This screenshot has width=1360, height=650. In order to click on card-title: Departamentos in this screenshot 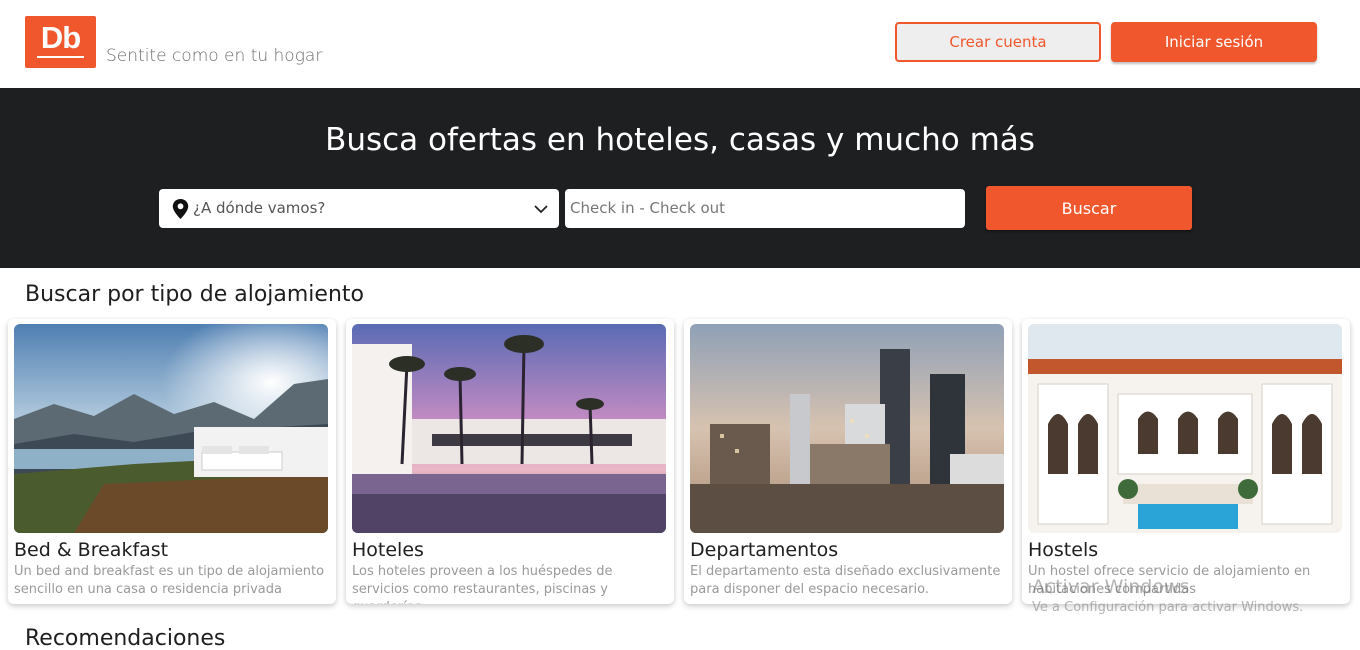, I will do `click(764, 550)`.